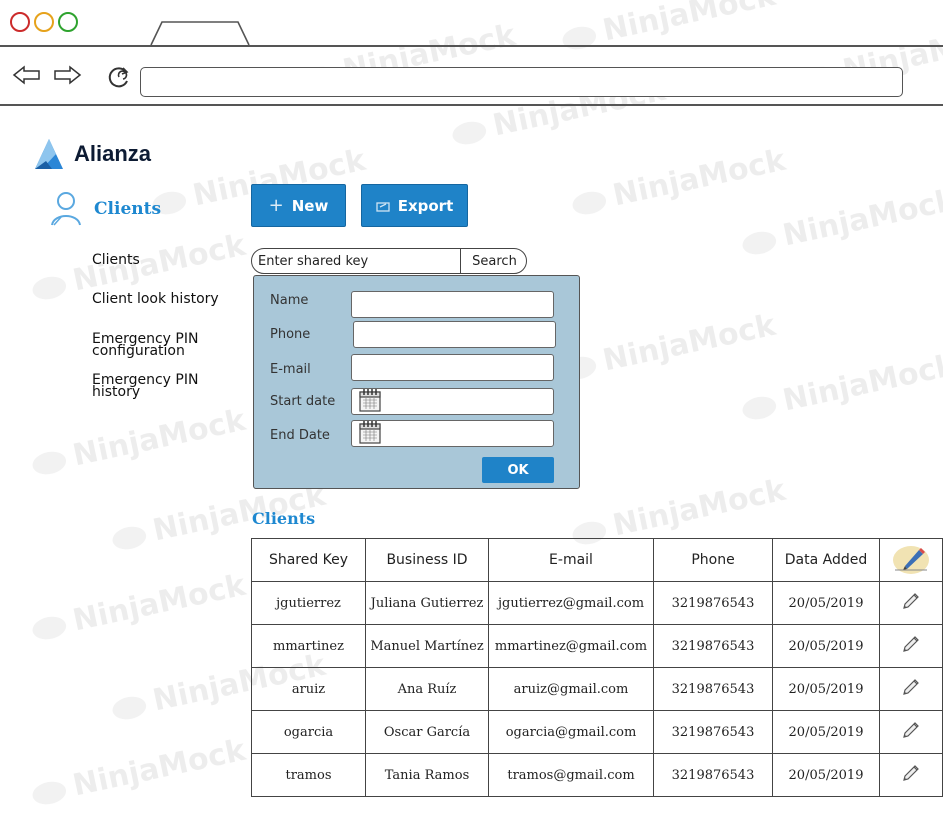  What do you see at coordinates (300, 435) in the screenshot?
I see `end-date-label: End Date` at bounding box center [300, 435].